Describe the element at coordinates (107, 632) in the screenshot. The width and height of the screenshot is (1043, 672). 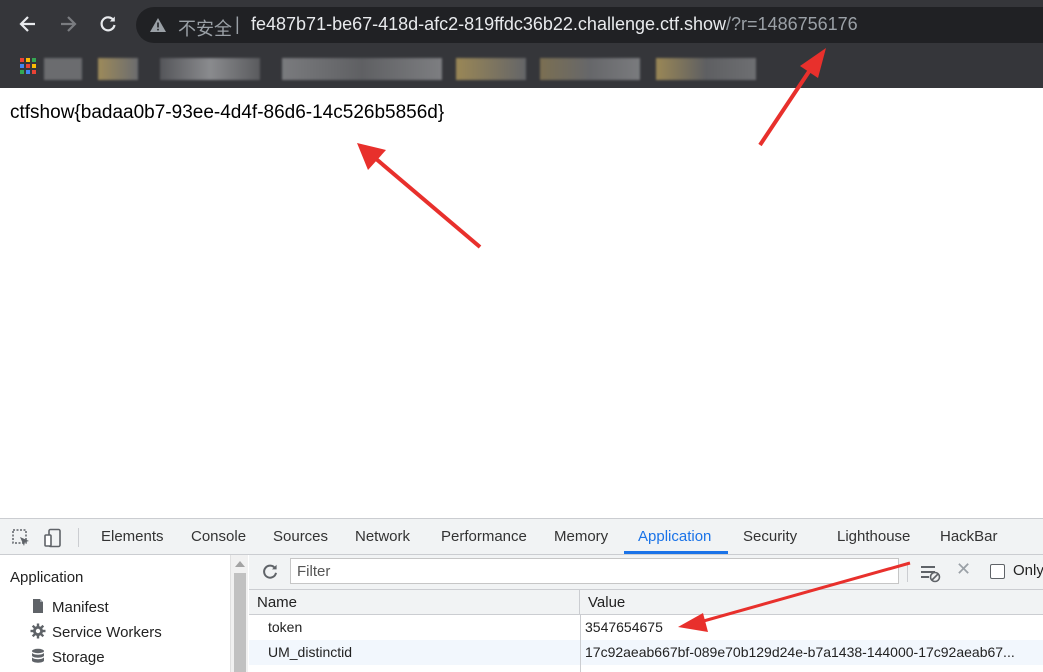
I see `sidebar-item-label: Service Workers` at that location.